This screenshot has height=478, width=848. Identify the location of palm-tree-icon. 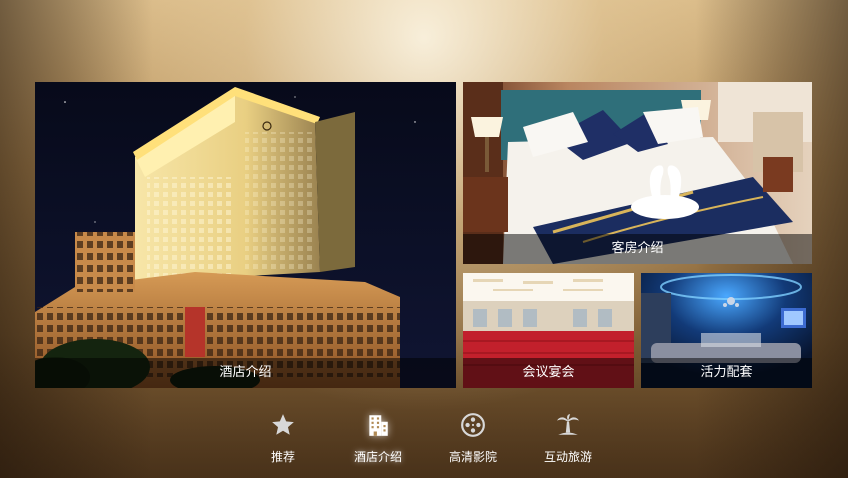
(568, 424).